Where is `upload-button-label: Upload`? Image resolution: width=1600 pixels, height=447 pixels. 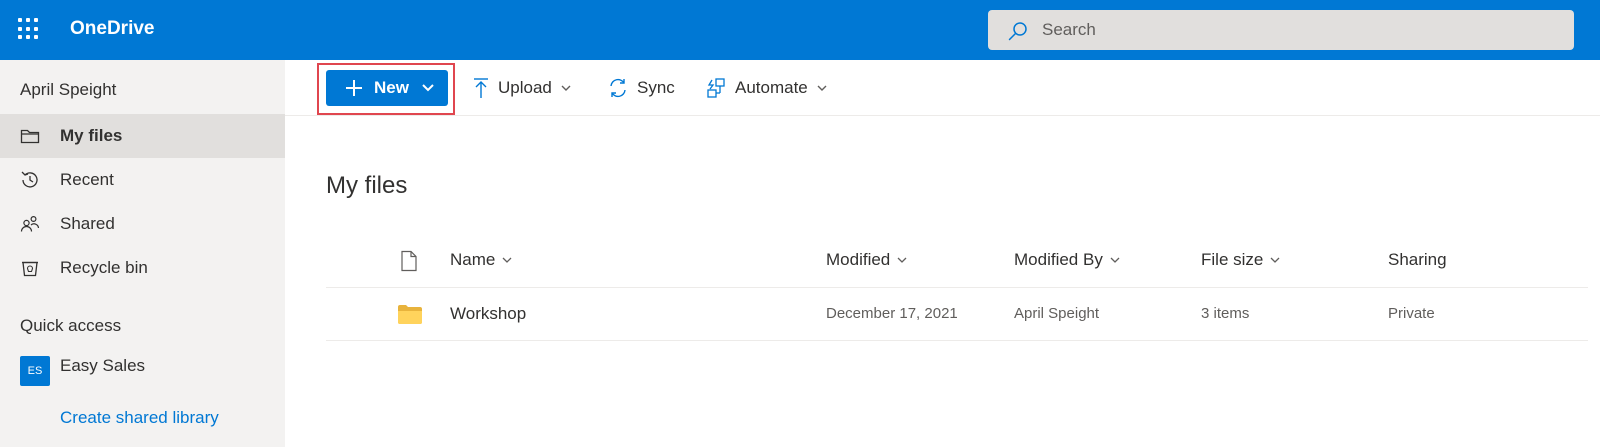
upload-button-label: Upload is located at coordinates (525, 87).